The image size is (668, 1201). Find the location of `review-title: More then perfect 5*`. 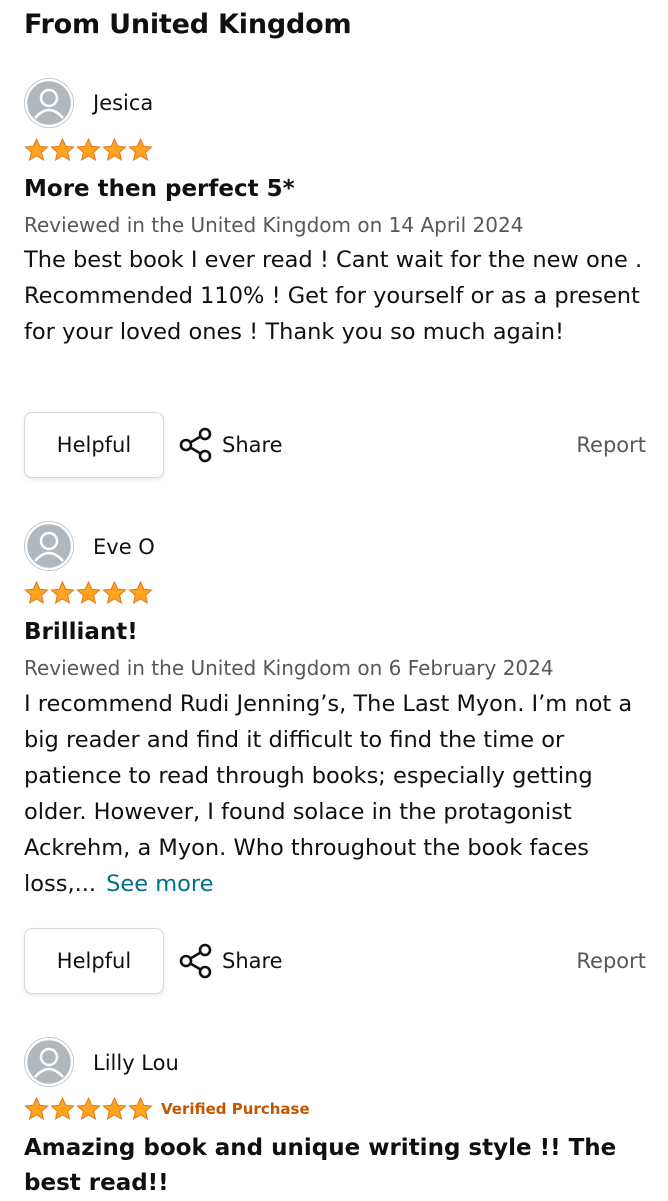

review-title: More then perfect 5* is located at coordinates (159, 189).